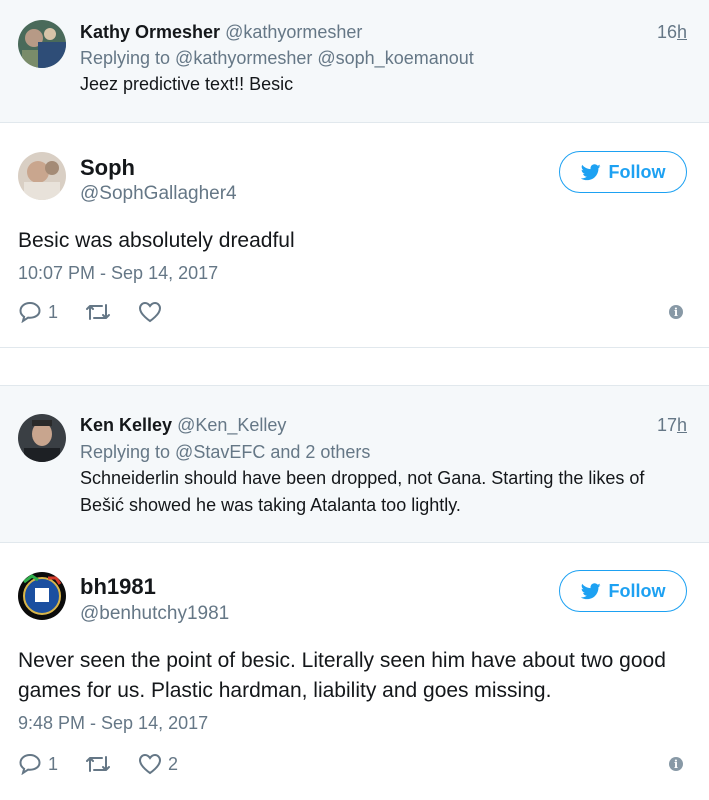 This screenshot has height=800, width=709. I want to click on author-handle: @kathyormesher, so click(293, 32).